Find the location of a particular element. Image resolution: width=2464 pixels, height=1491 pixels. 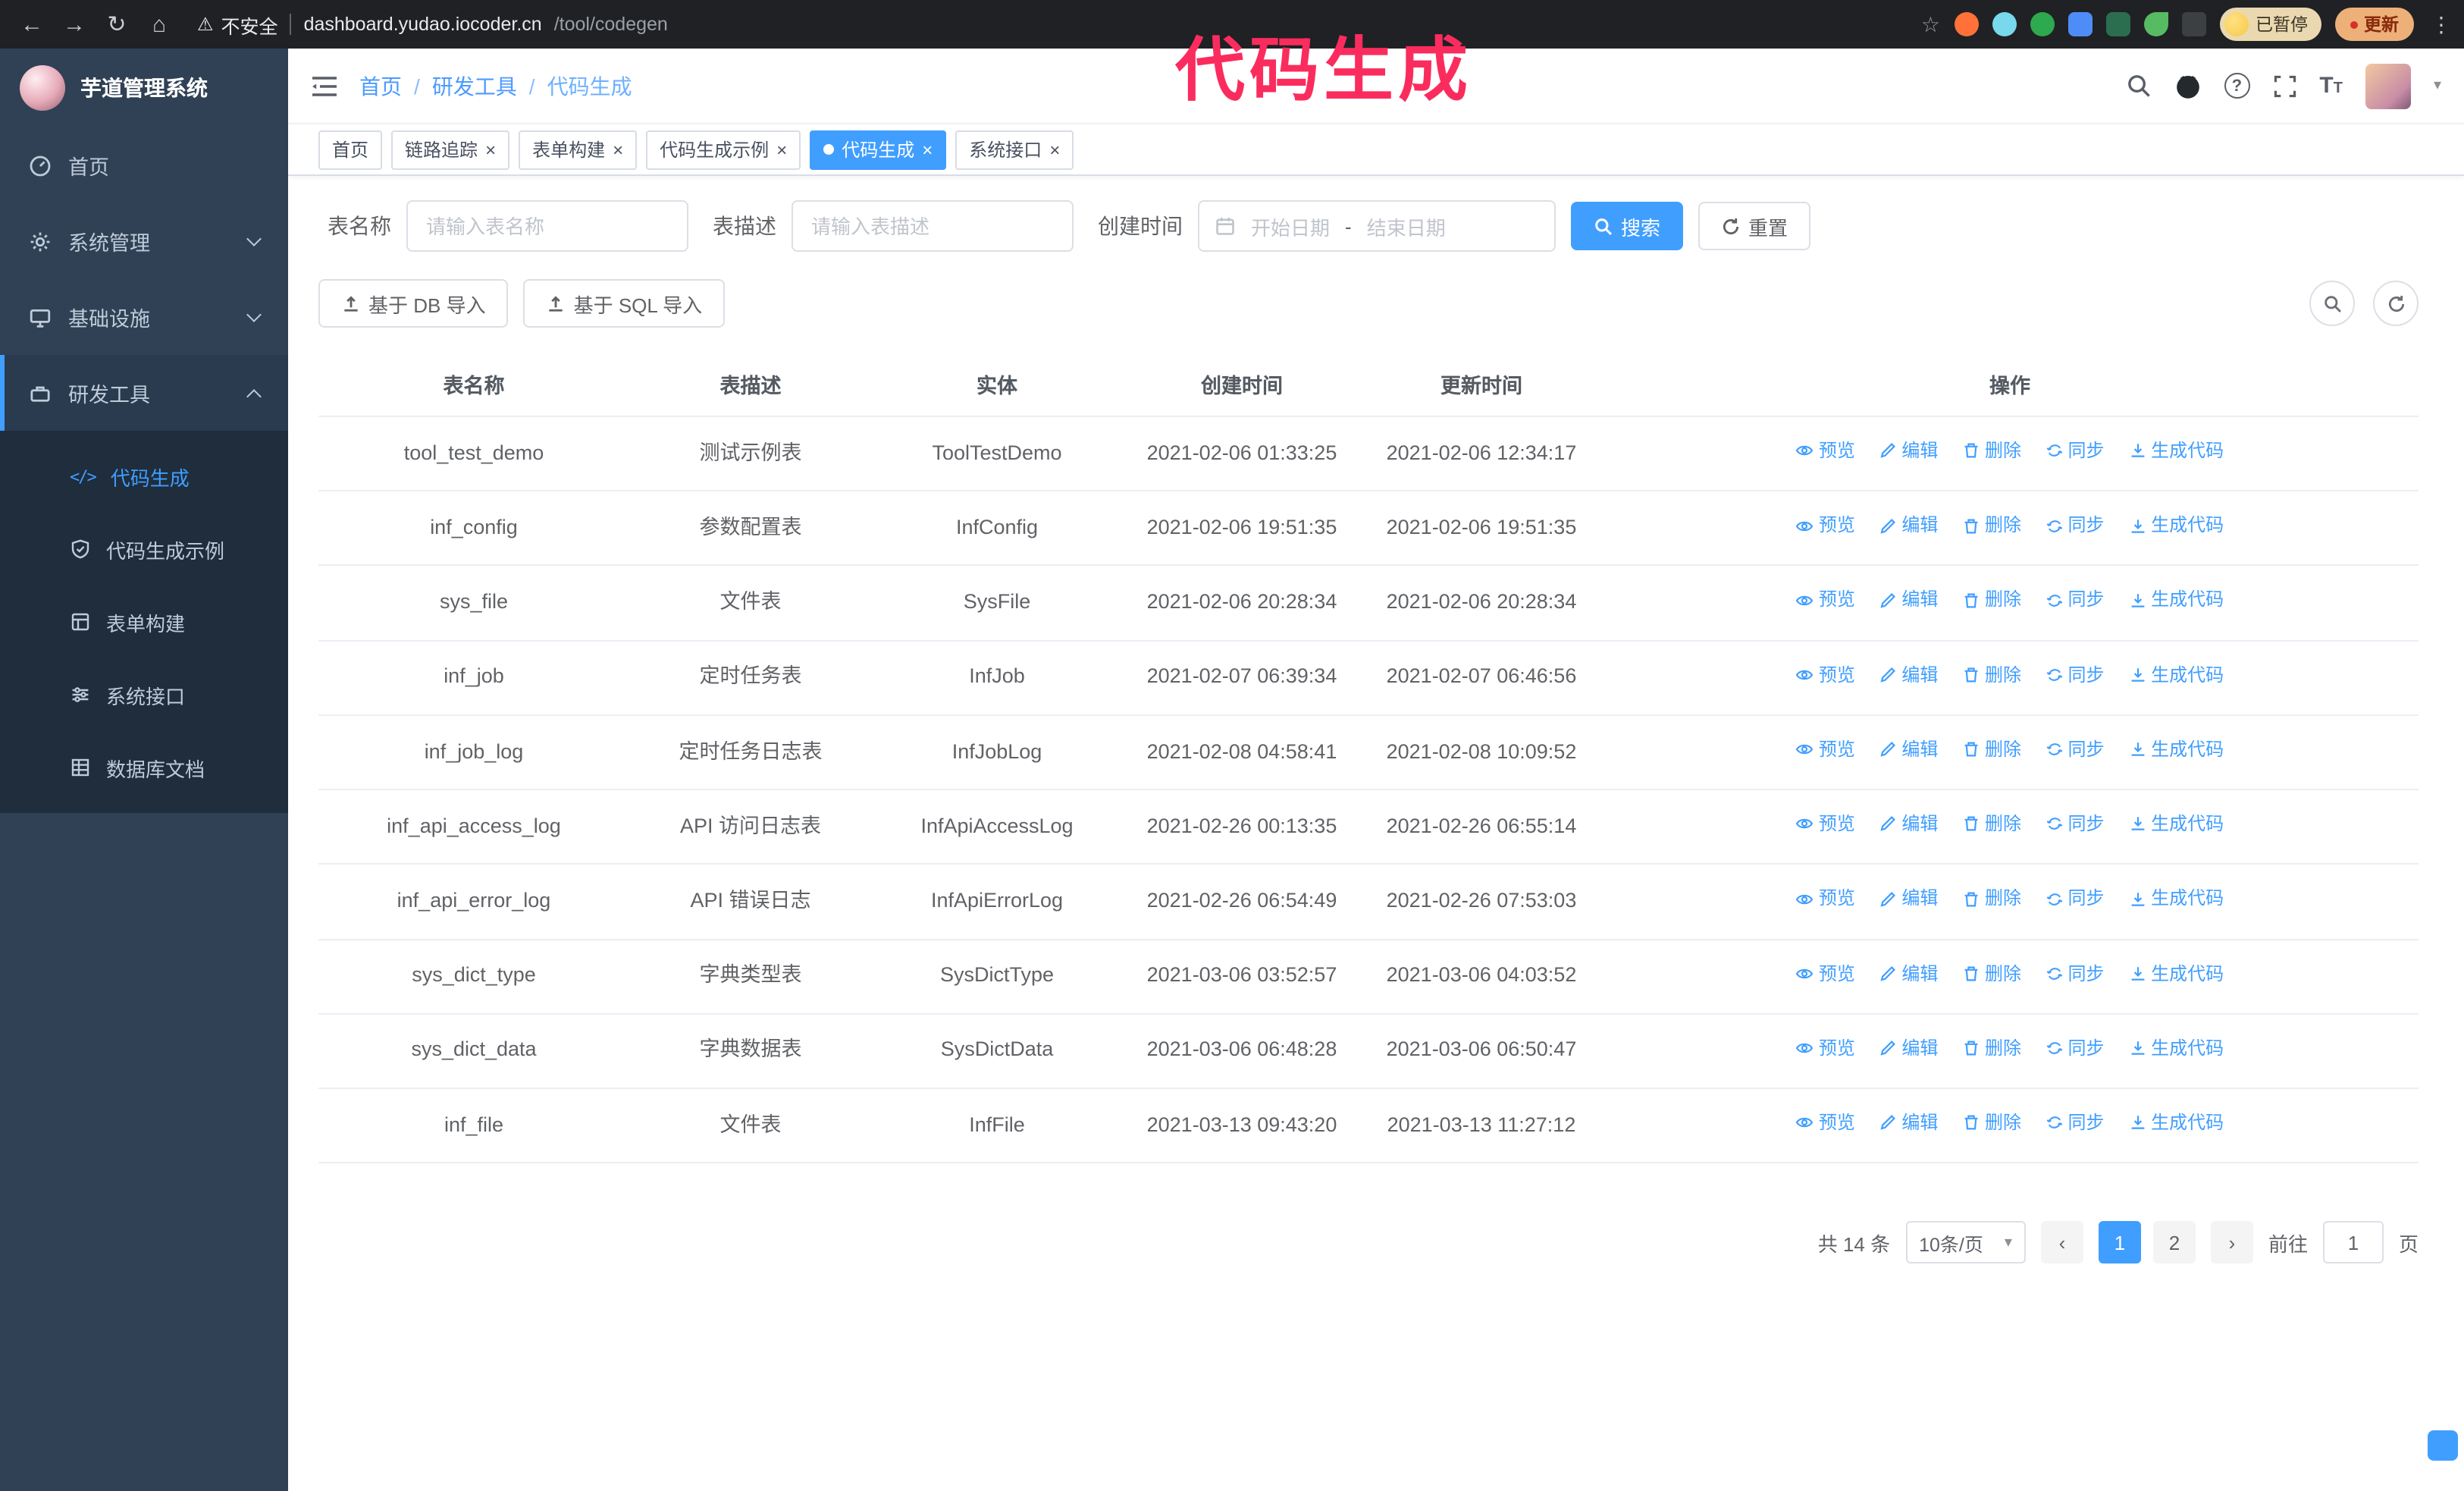

tab: 代码生成 × is located at coordinates (879, 149).